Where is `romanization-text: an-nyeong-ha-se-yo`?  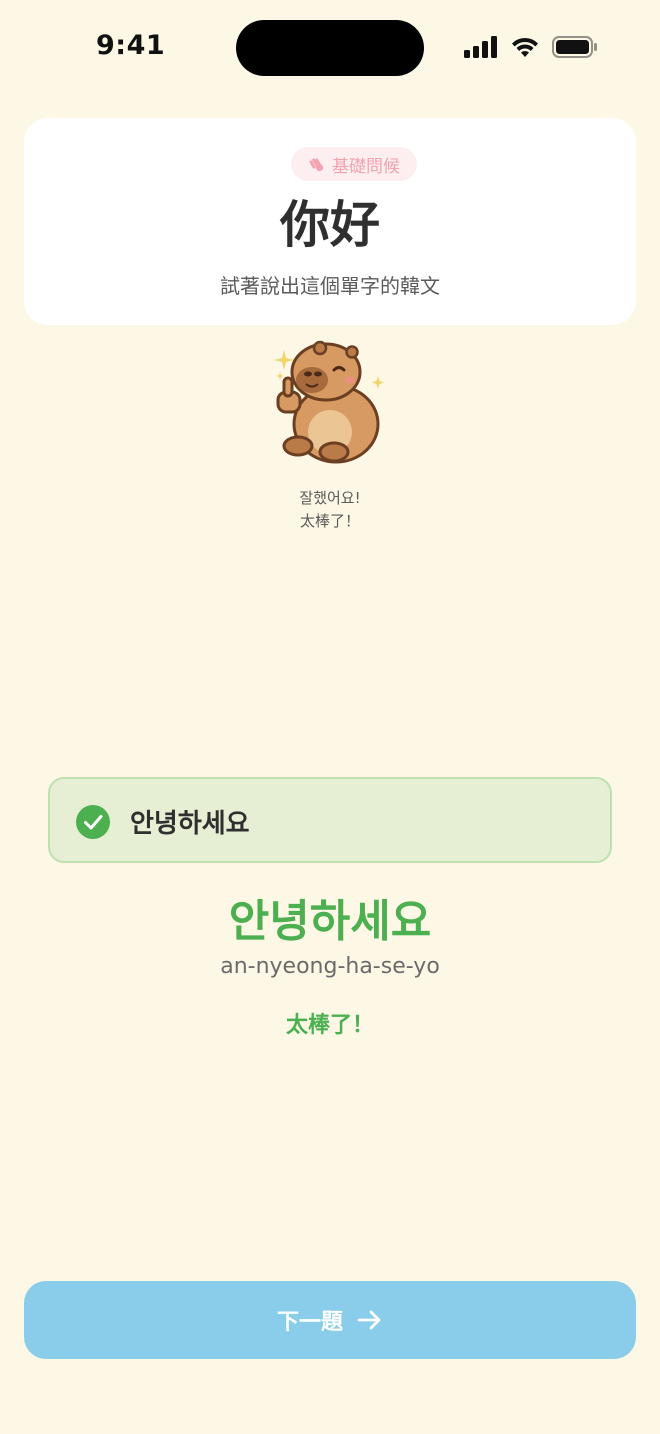
romanization-text: an-nyeong-ha-se-yo is located at coordinates (330, 966).